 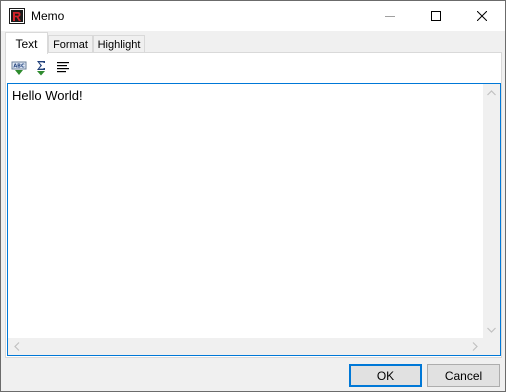 I want to click on scroll-up-icon, so click(x=491, y=92).